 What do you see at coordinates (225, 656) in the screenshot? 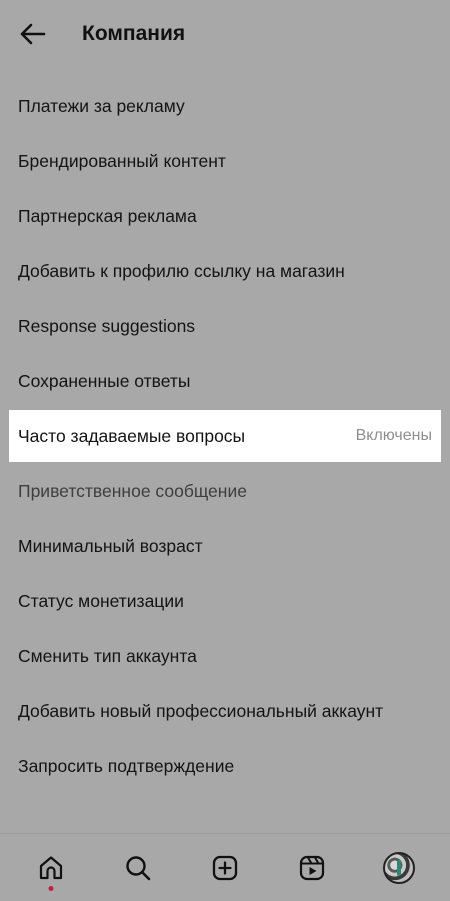
I see `menu-item-switch-account-type: Сменить тип аккаунта` at bounding box center [225, 656].